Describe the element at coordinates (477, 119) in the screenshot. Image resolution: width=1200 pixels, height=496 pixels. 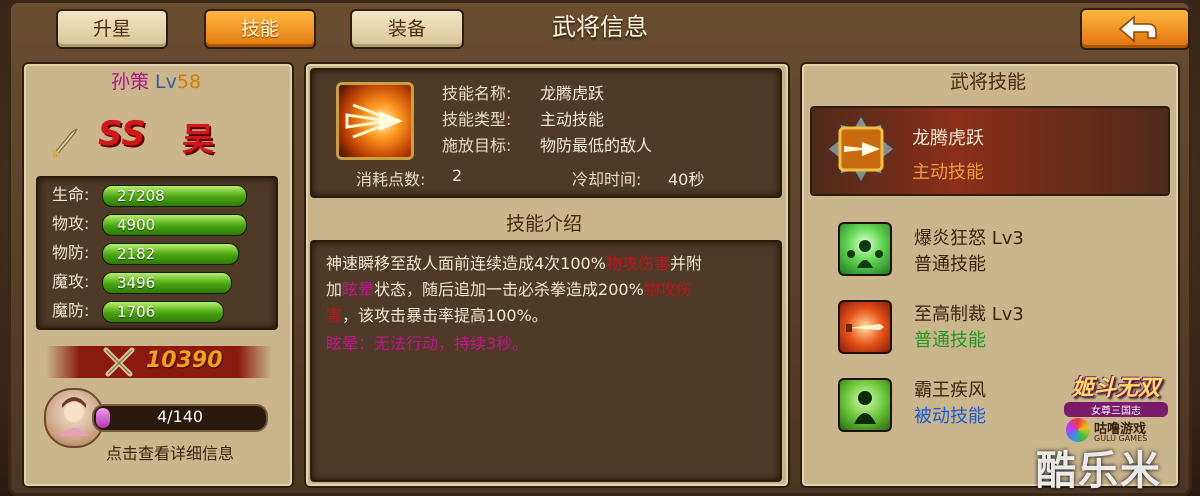
I see `skill-type-label: 技能类型:` at that location.